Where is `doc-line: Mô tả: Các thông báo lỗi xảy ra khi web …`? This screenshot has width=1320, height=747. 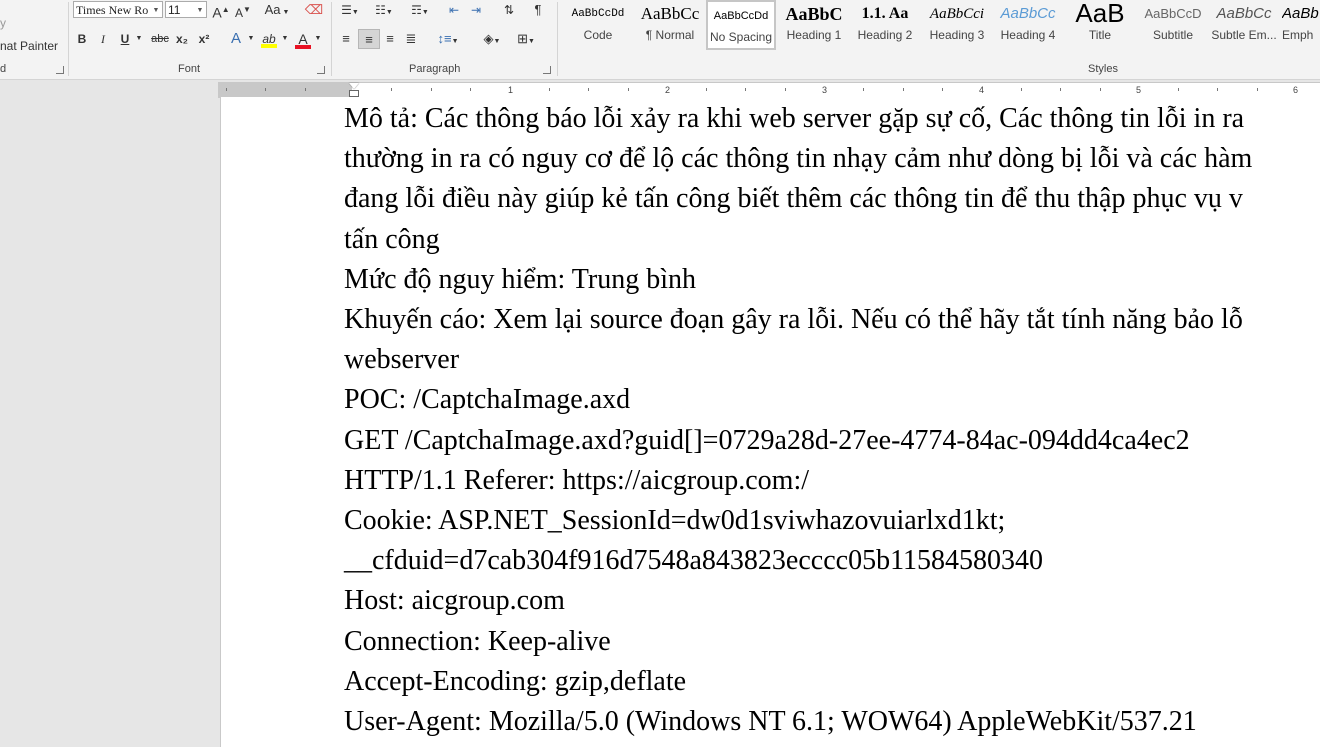
doc-line: Mô tả: Các thông báo lỗi xảy ra khi web … is located at coordinates (832, 119).